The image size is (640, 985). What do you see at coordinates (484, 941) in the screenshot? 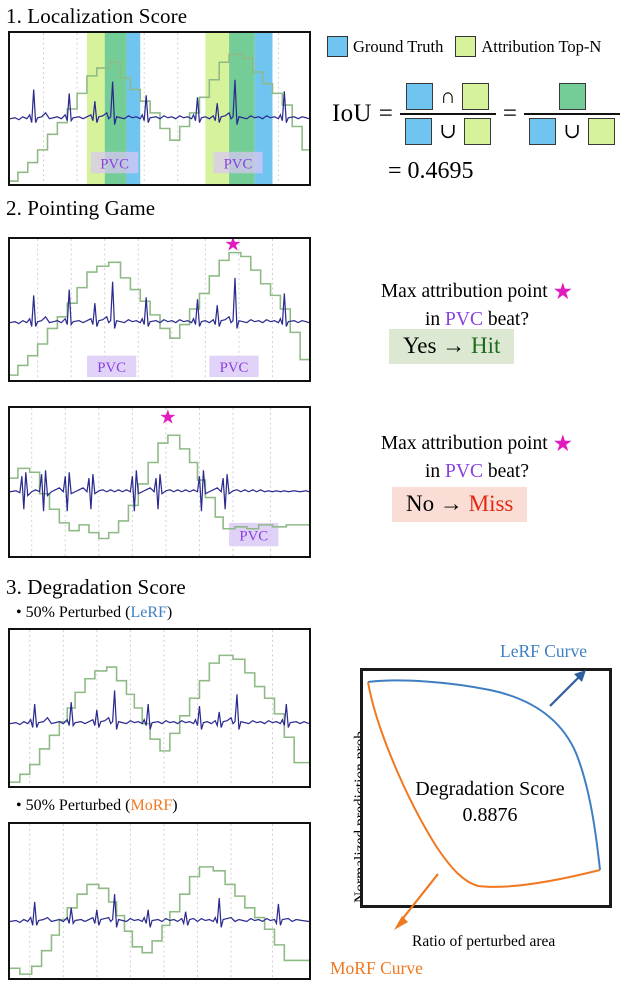
I see `deg-chart-xlabel: Ratio of perturbed area` at bounding box center [484, 941].